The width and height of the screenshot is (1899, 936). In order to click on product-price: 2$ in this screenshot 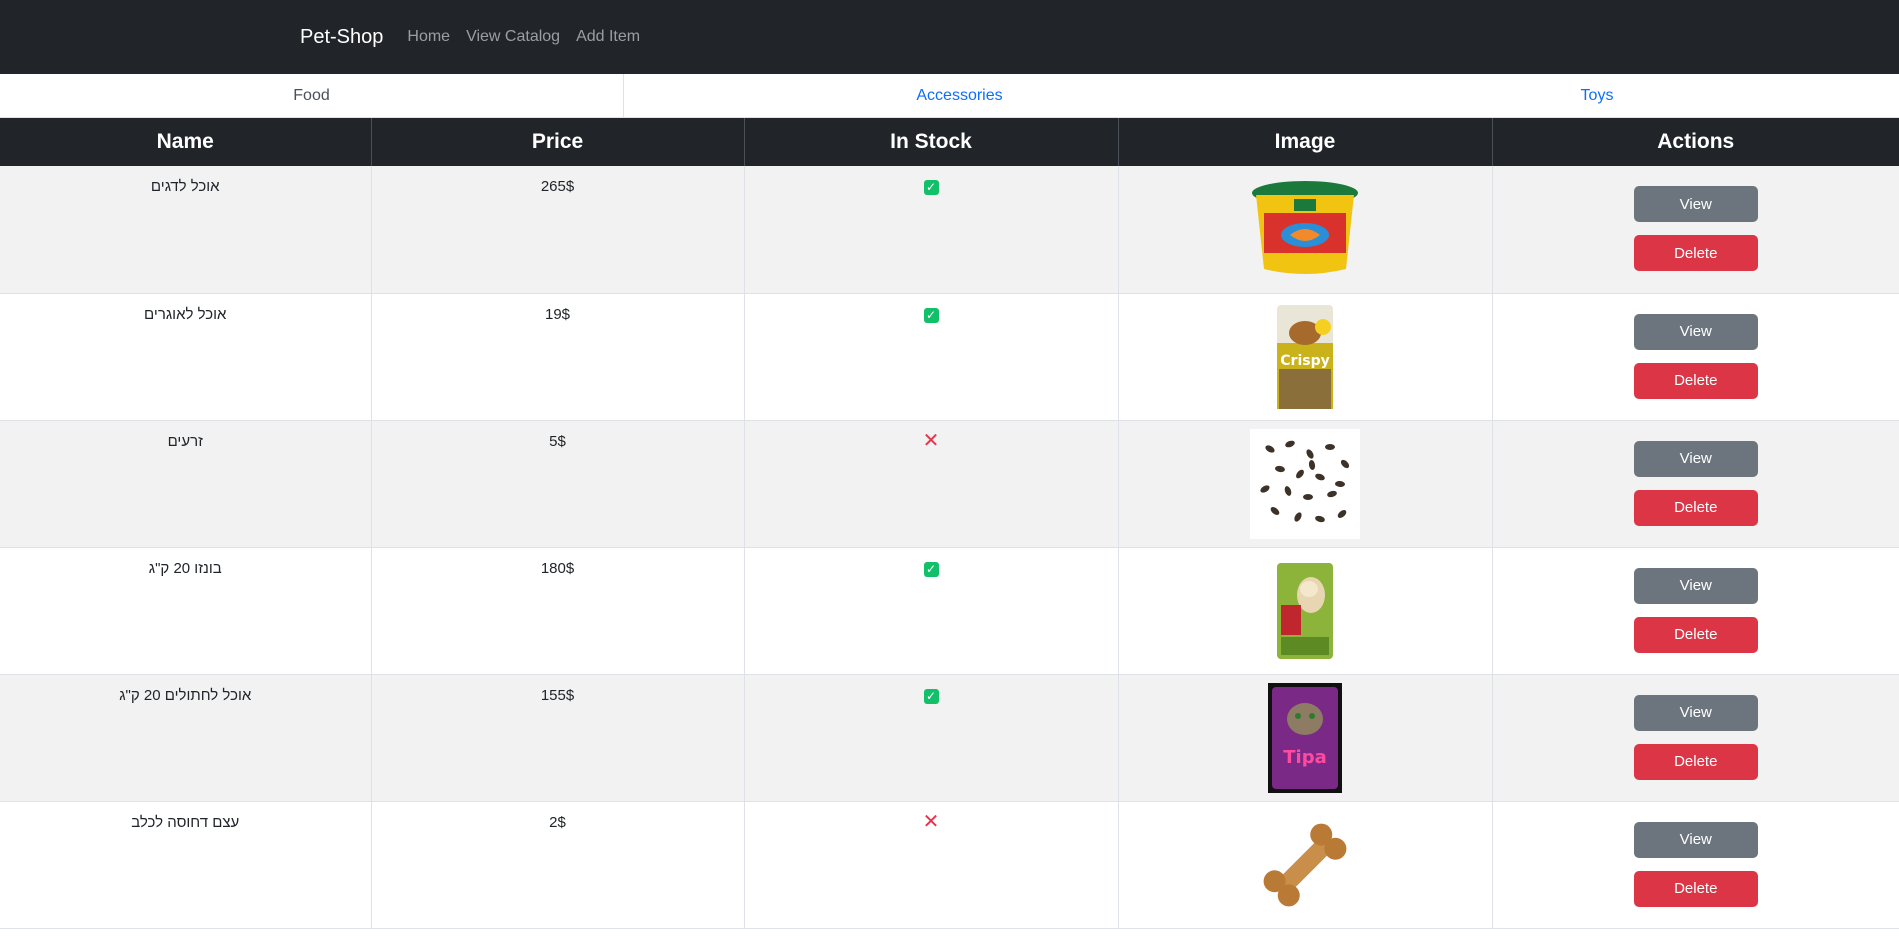, I will do `click(557, 822)`.